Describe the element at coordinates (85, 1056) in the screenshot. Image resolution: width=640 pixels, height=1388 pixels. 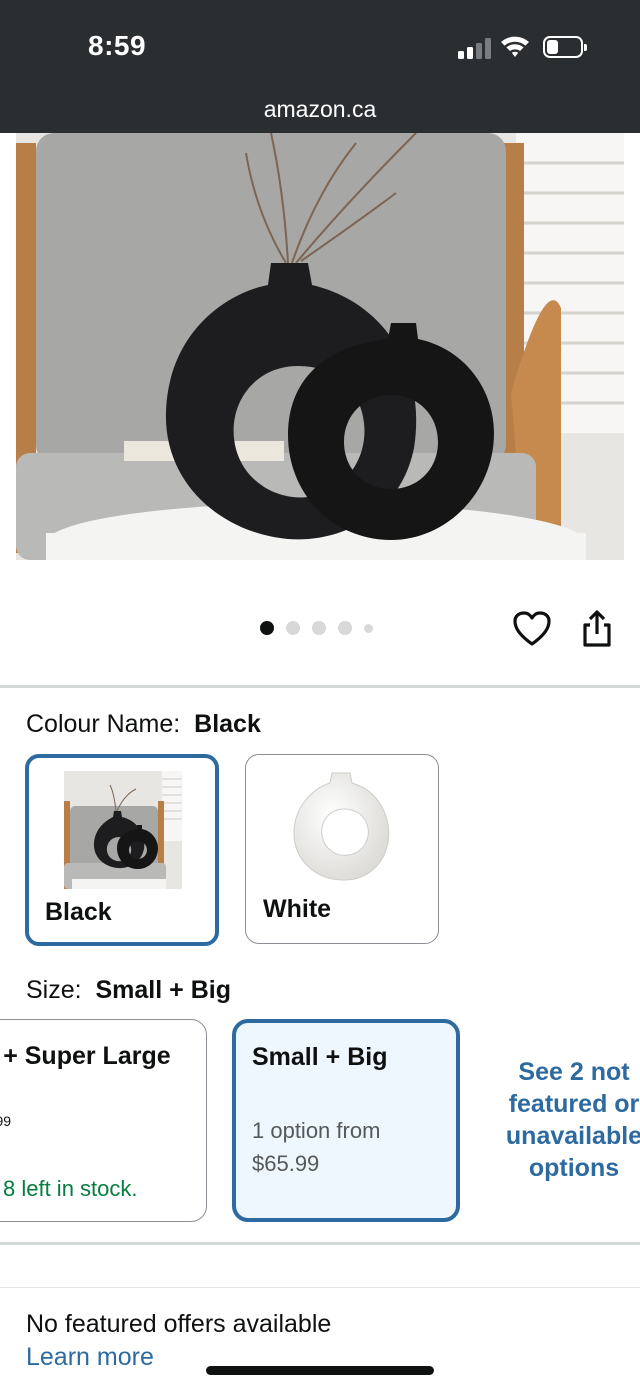
I see `size-option-title: g + Super Large` at that location.